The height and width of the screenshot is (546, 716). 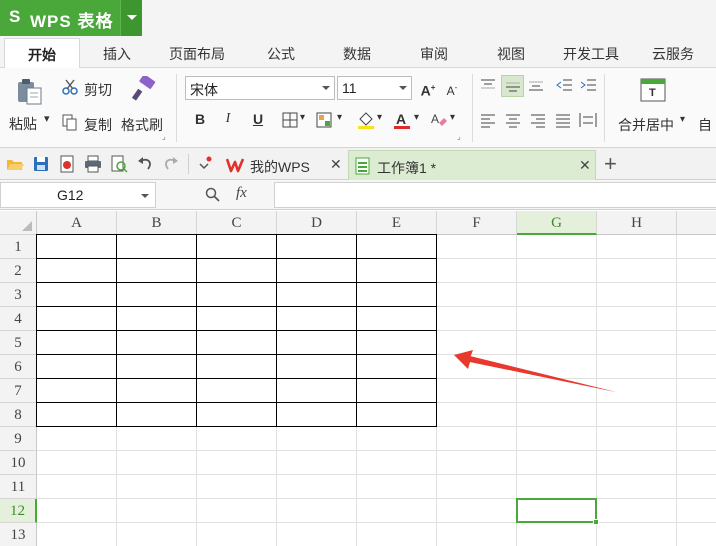 I want to click on paste-dropdown: ▾, so click(x=47, y=118).